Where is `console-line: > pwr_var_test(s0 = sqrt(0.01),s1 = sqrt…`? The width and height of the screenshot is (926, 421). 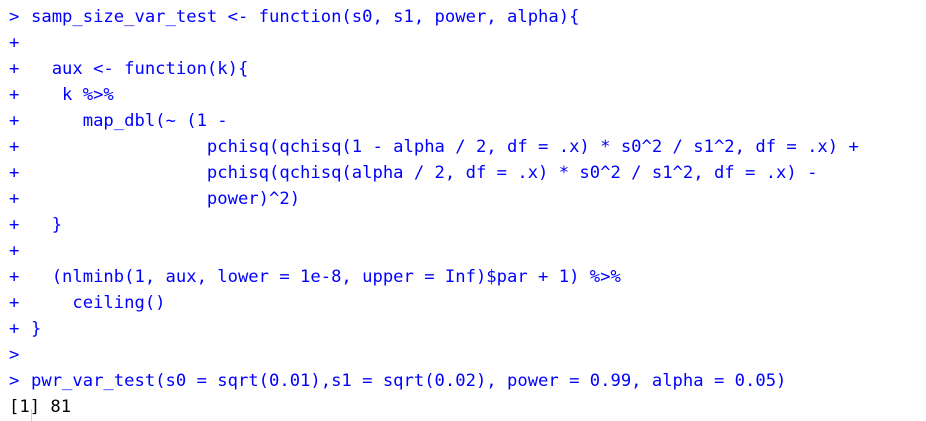 console-line: > pwr_var_test(s0 = sqrt(0.01),s1 = sqrt… is located at coordinates (463, 381).